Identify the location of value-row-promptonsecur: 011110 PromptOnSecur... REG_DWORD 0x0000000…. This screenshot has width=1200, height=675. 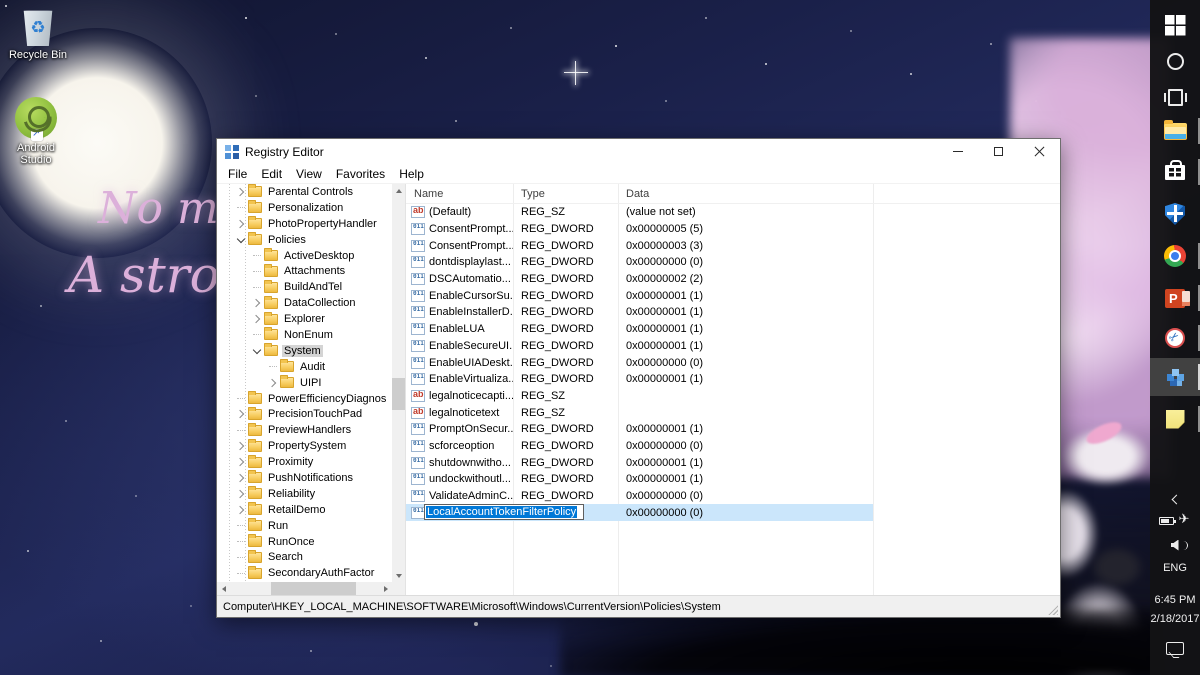
(639, 429).